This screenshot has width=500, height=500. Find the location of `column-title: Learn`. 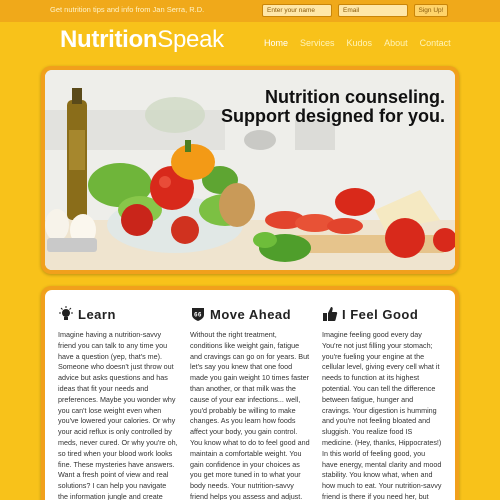

column-title: Learn is located at coordinates (97, 314).